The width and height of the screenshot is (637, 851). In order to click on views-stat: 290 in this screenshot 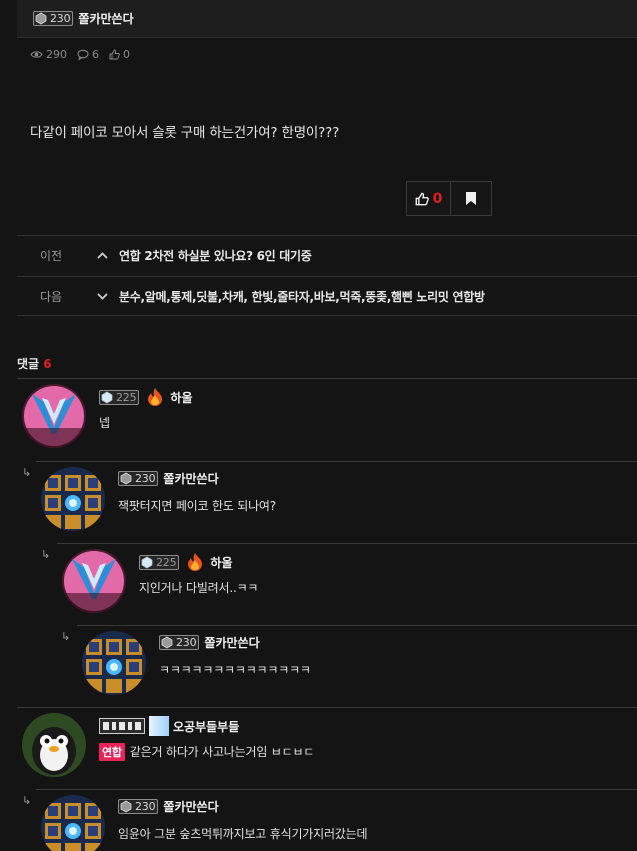, I will do `click(48, 54)`.